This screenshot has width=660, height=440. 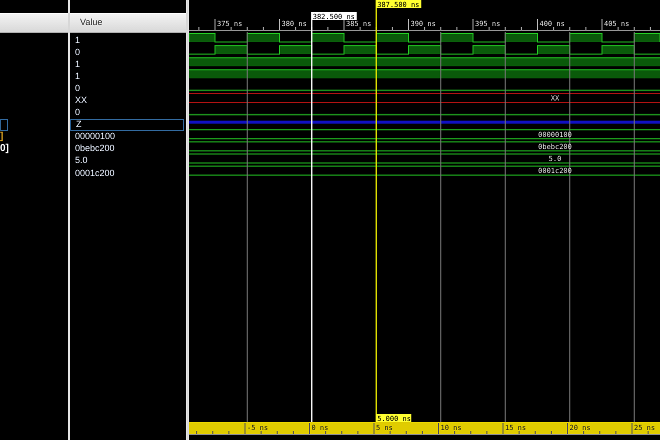 What do you see at coordinates (4, 149) in the screenshot?
I see `signal-name: 0]` at bounding box center [4, 149].